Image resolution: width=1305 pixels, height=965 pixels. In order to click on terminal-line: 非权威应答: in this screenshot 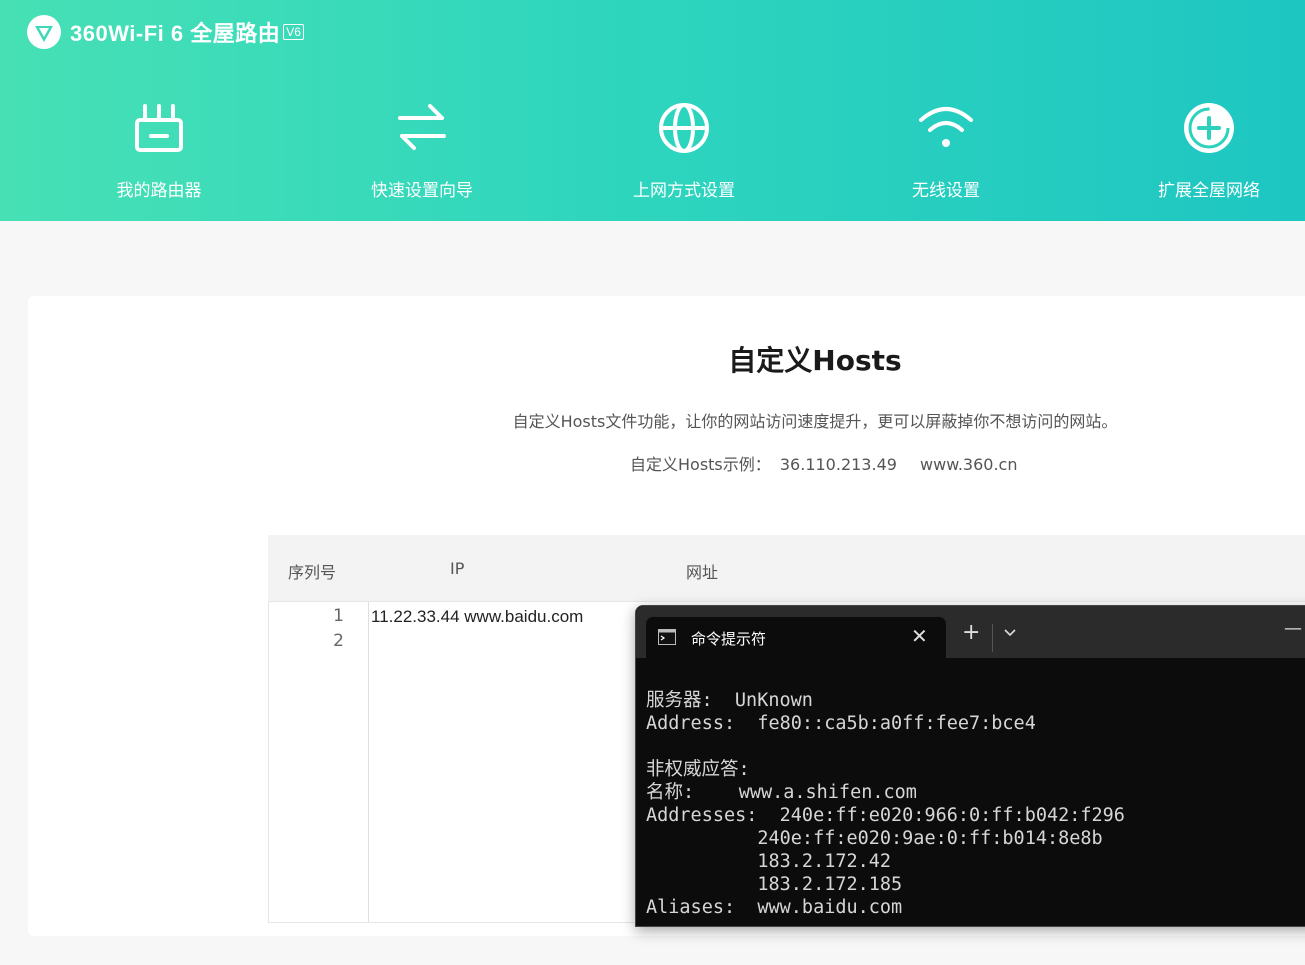, I will do `click(698, 769)`.